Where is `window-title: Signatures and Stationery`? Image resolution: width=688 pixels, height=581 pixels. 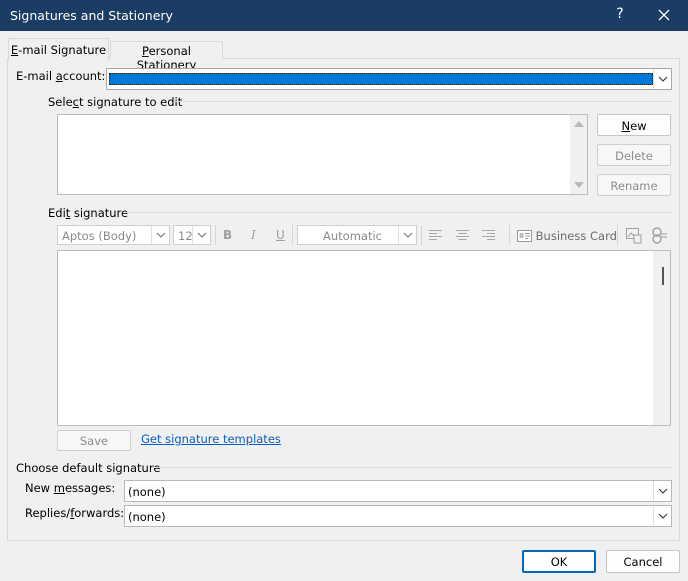
window-title: Signatures and Stationery is located at coordinates (91, 15).